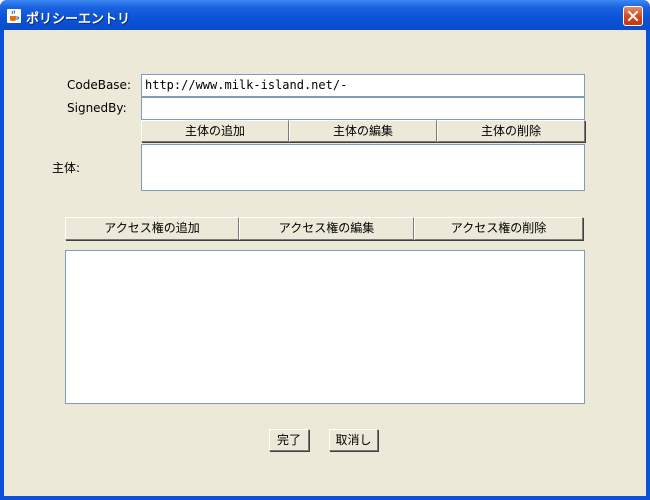 The height and width of the screenshot is (500, 650). Describe the element at coordinates (246, 85) in the screenshot. I see `codebase-value: http://www.milk-island.net/-` at that location.